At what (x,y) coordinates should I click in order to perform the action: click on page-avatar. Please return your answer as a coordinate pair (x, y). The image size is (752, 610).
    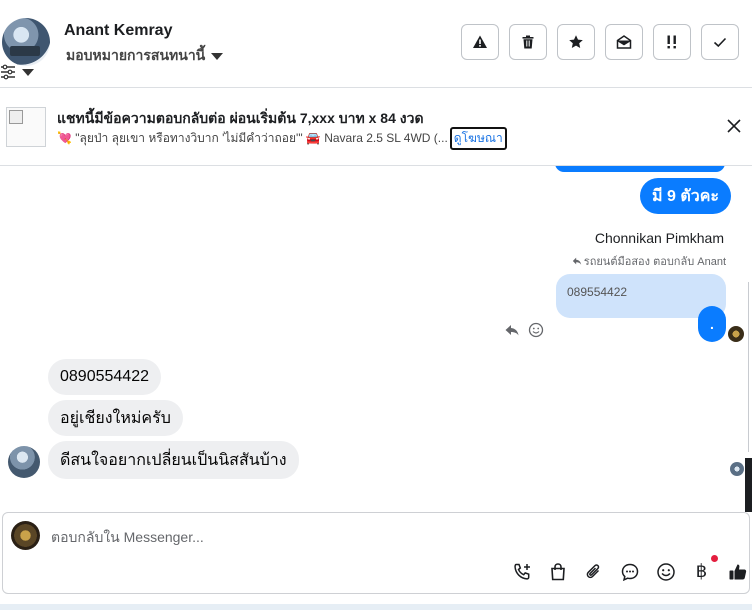
    Looking at the image, I should click on (25, 535).